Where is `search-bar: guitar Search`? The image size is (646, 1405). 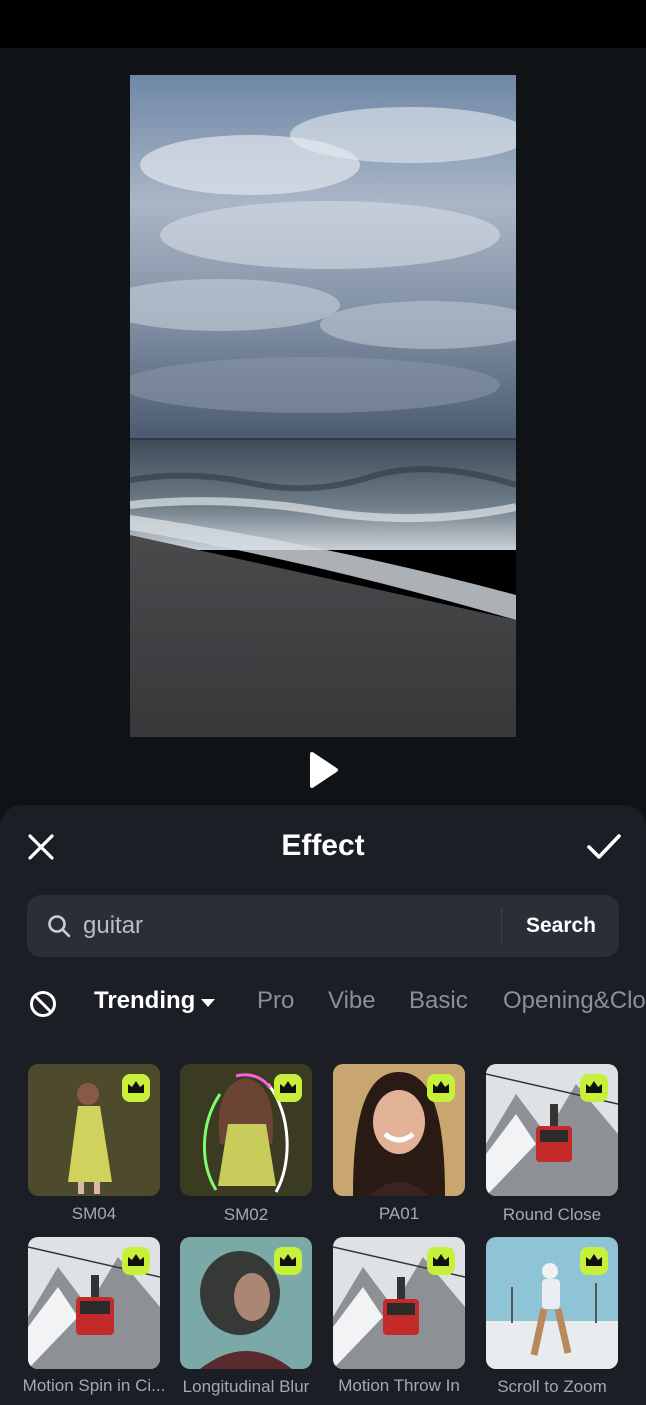
search-bar: guitar Search is located at coordinates (323, 926).